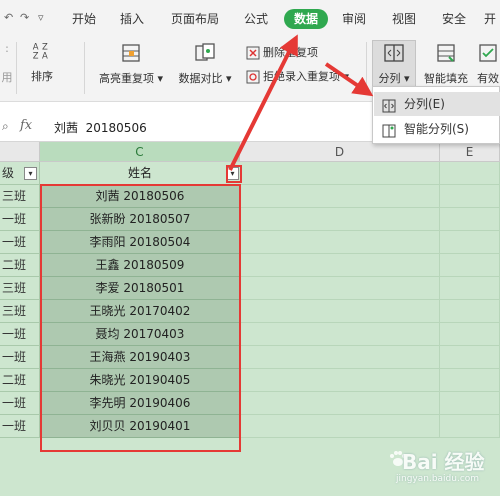  Describe the element at coordinates (84, 19) in the screenshot. I see `tab-home: 开始` at that location.